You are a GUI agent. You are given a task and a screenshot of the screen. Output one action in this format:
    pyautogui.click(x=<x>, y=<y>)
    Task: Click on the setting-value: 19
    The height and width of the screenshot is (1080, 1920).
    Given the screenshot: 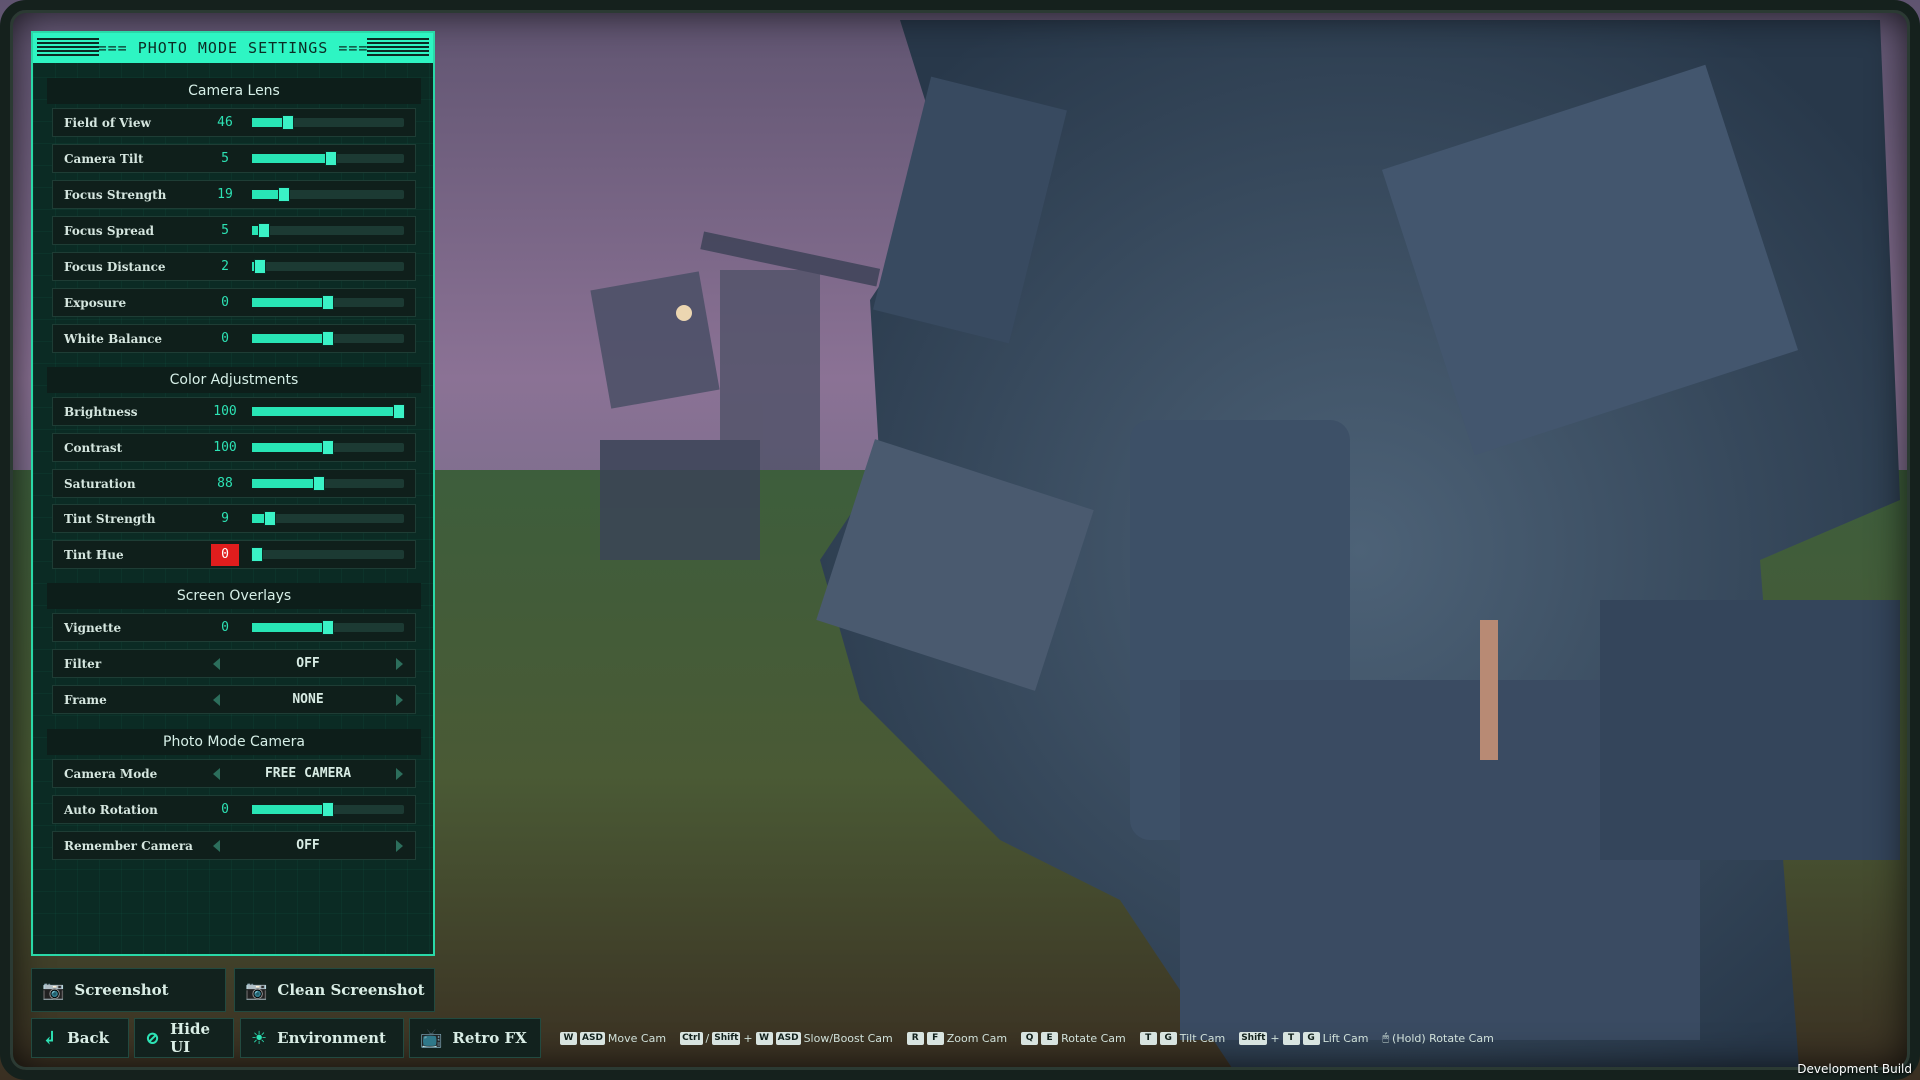 What is the action you would take?
    pyautogui.click(x=225, y=195)
    